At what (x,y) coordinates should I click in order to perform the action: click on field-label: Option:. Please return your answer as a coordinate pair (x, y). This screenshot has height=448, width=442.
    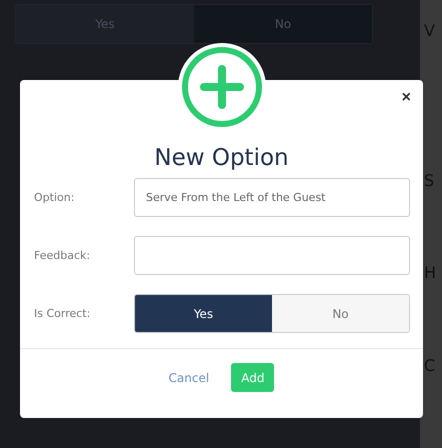
    Looking at the image, I should click on (55, 197).